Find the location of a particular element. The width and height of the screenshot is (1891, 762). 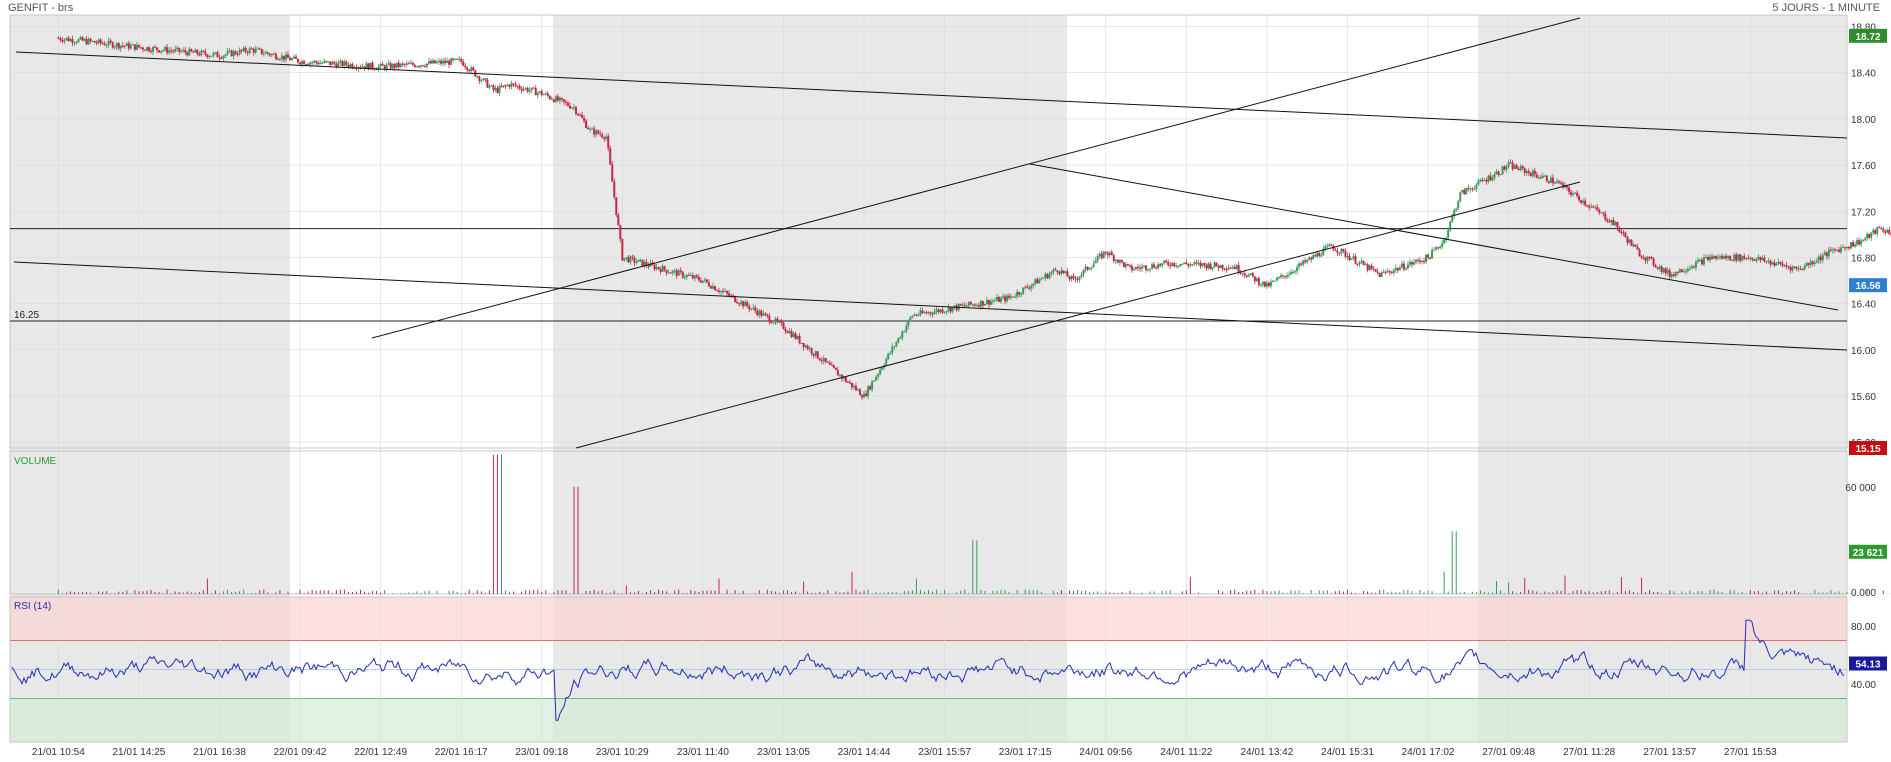

rsi-oversold-zone is located at coordinates (928, 720).